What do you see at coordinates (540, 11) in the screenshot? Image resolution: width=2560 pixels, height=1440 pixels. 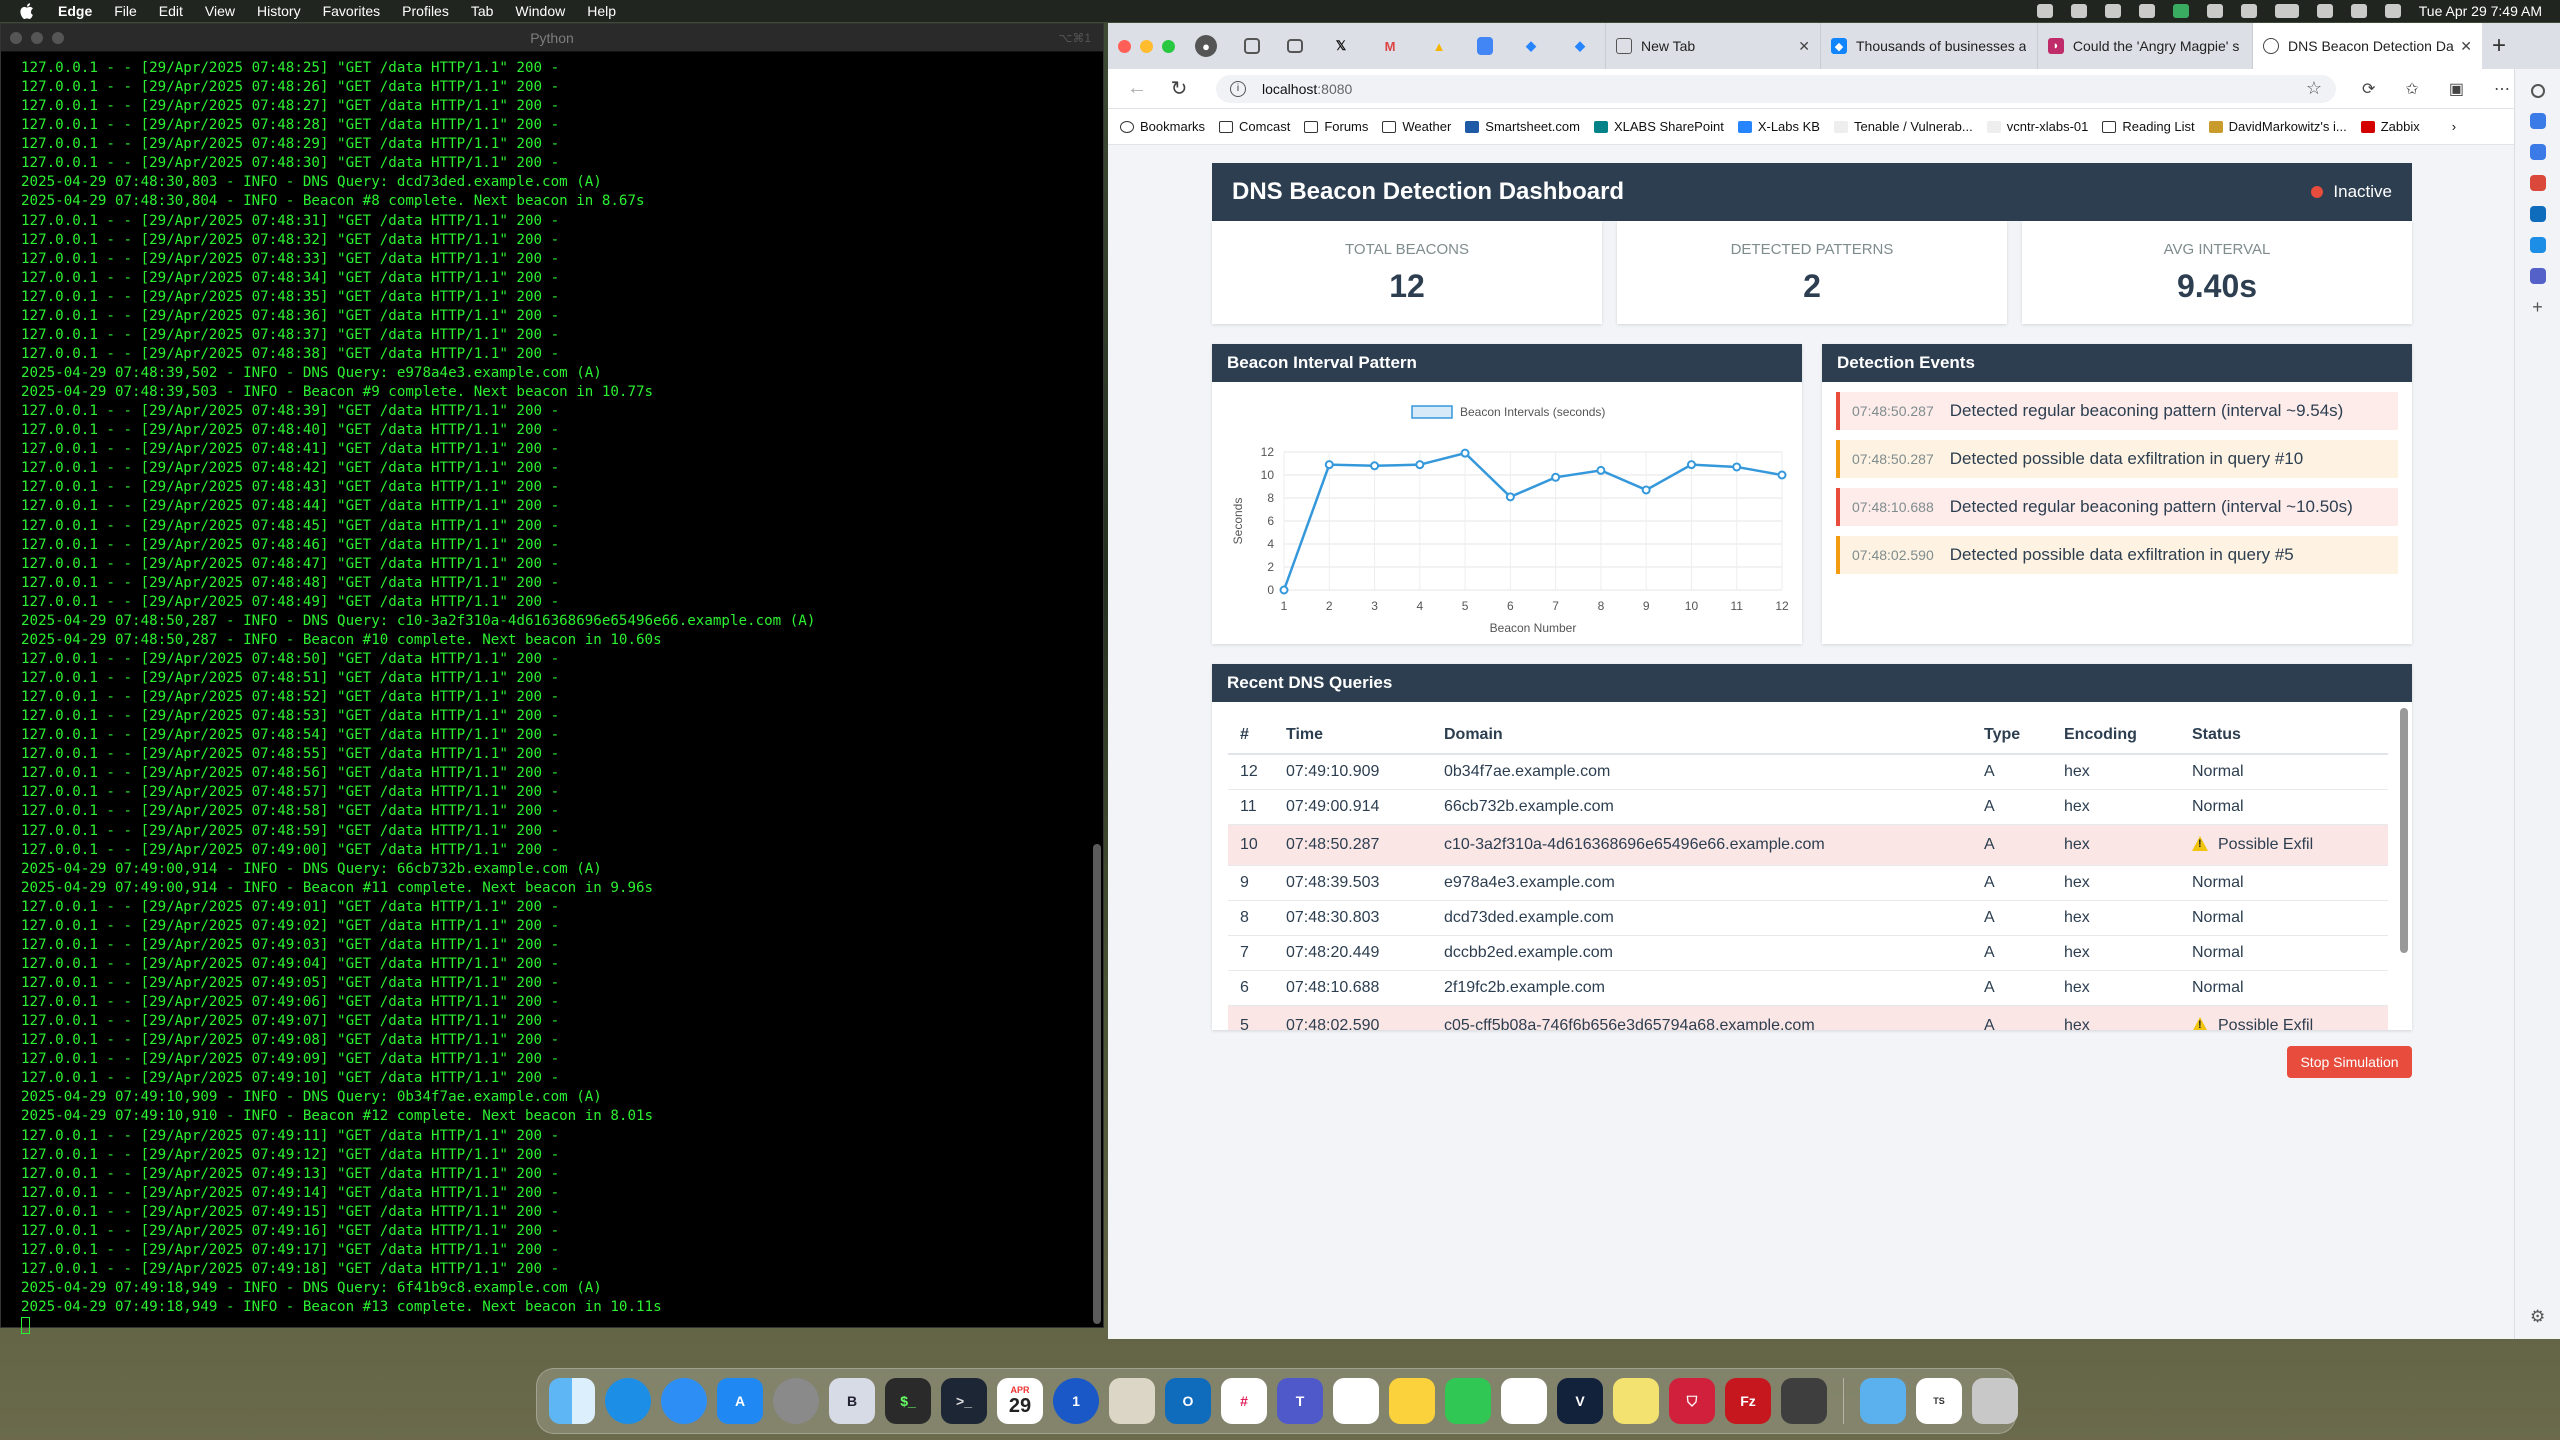 I see `menu-window: Window` at bounding box center [540, 11].